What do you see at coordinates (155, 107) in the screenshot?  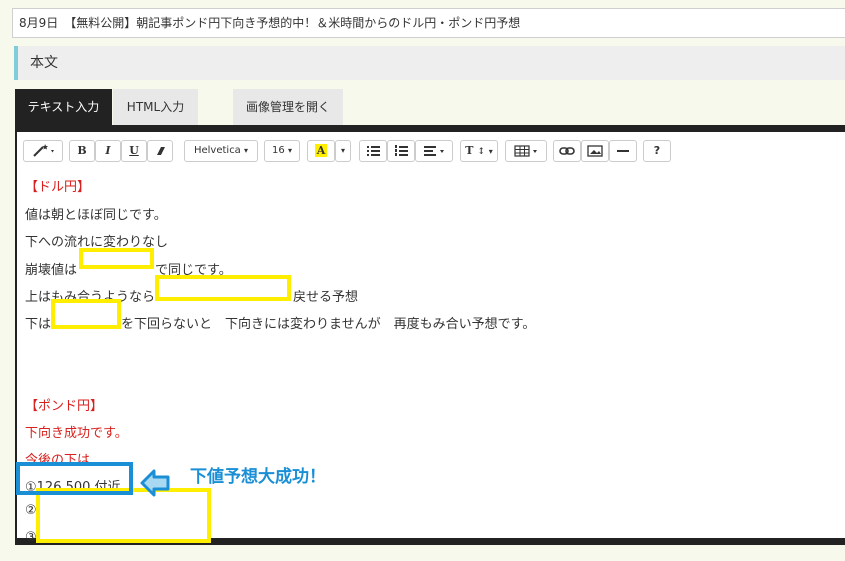 I see `tab-html-input: HTML入力` at bounding box center [155, 107].